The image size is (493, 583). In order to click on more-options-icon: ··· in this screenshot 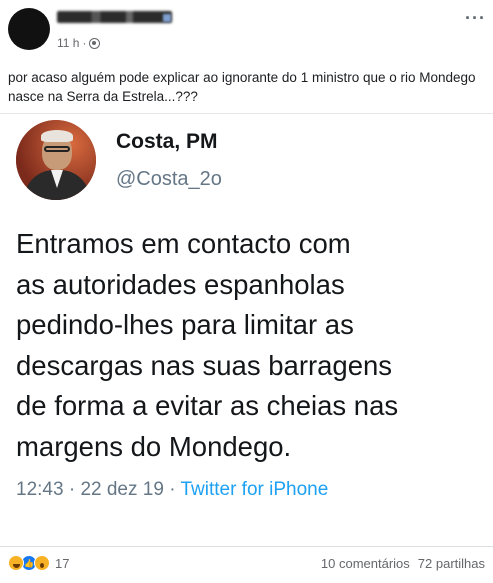, I will do `click(475, 18)`.